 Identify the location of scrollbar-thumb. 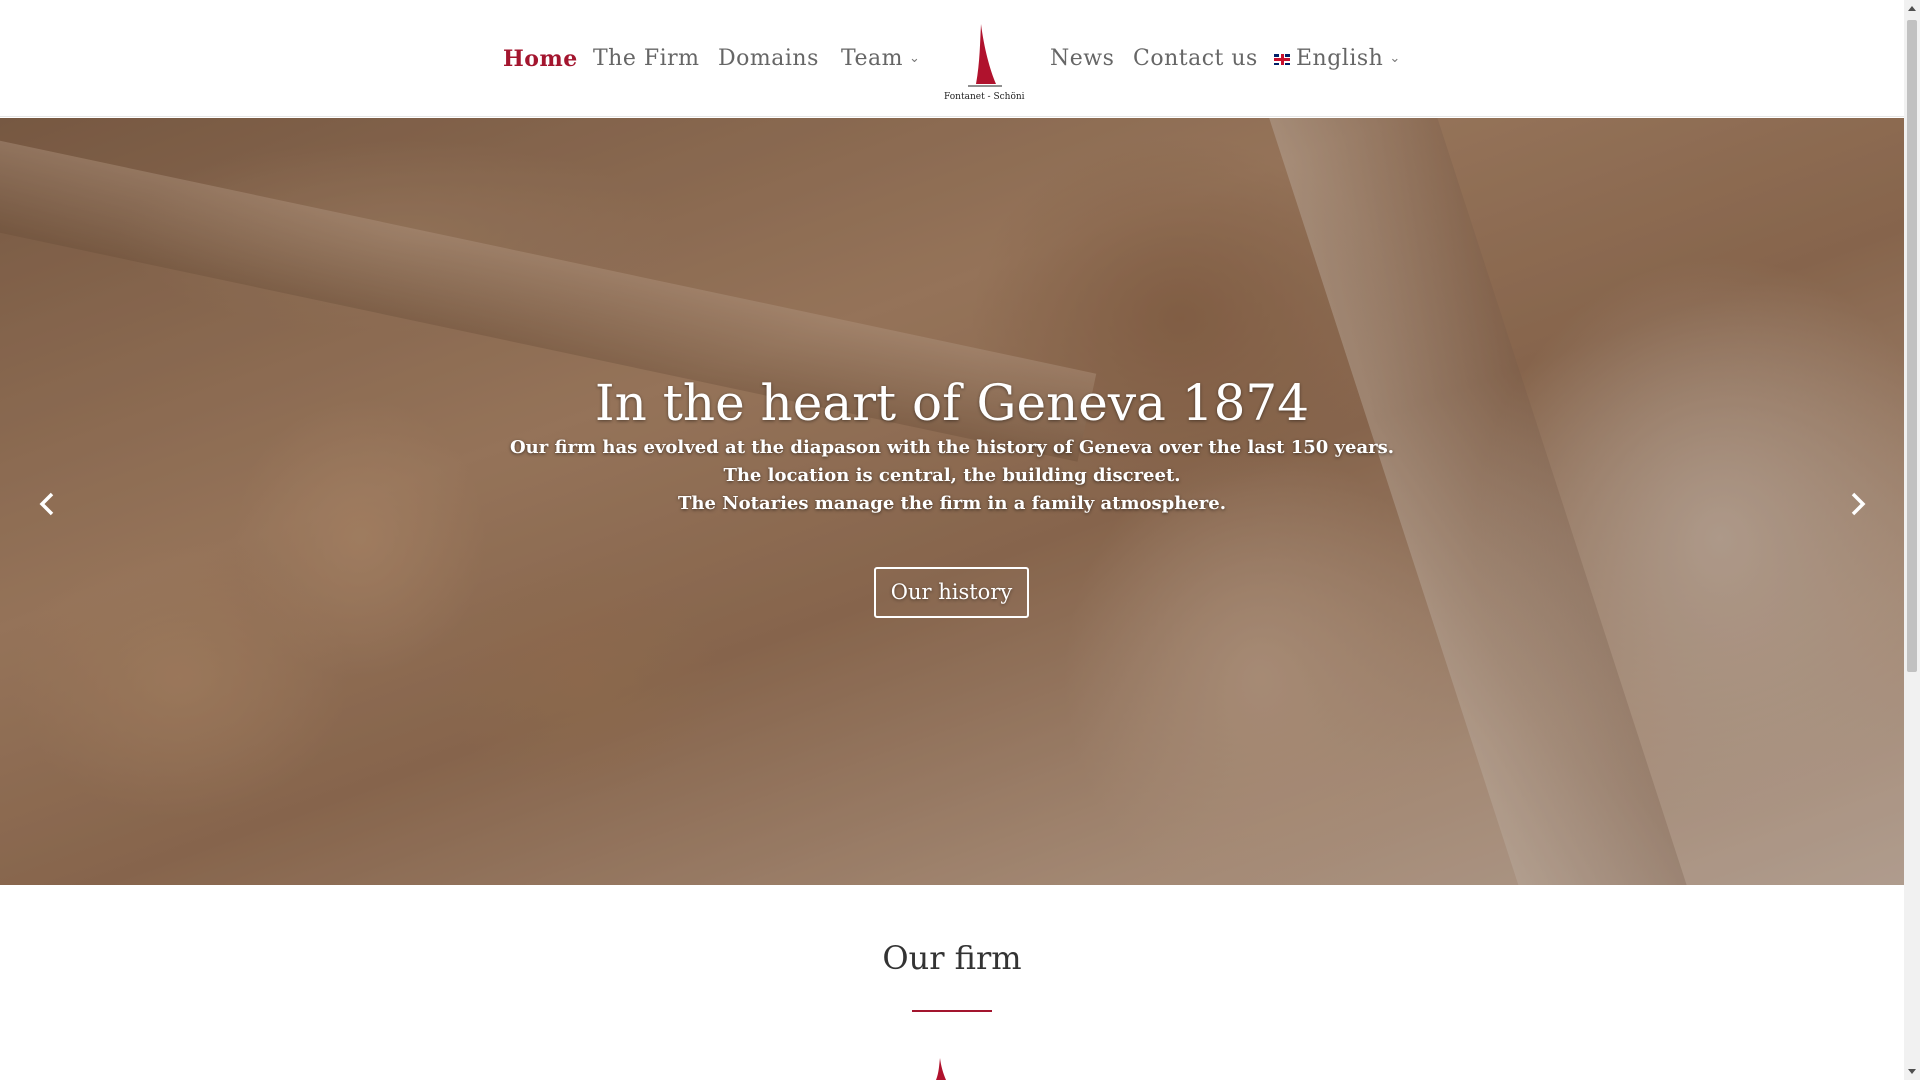
(1912, 346).